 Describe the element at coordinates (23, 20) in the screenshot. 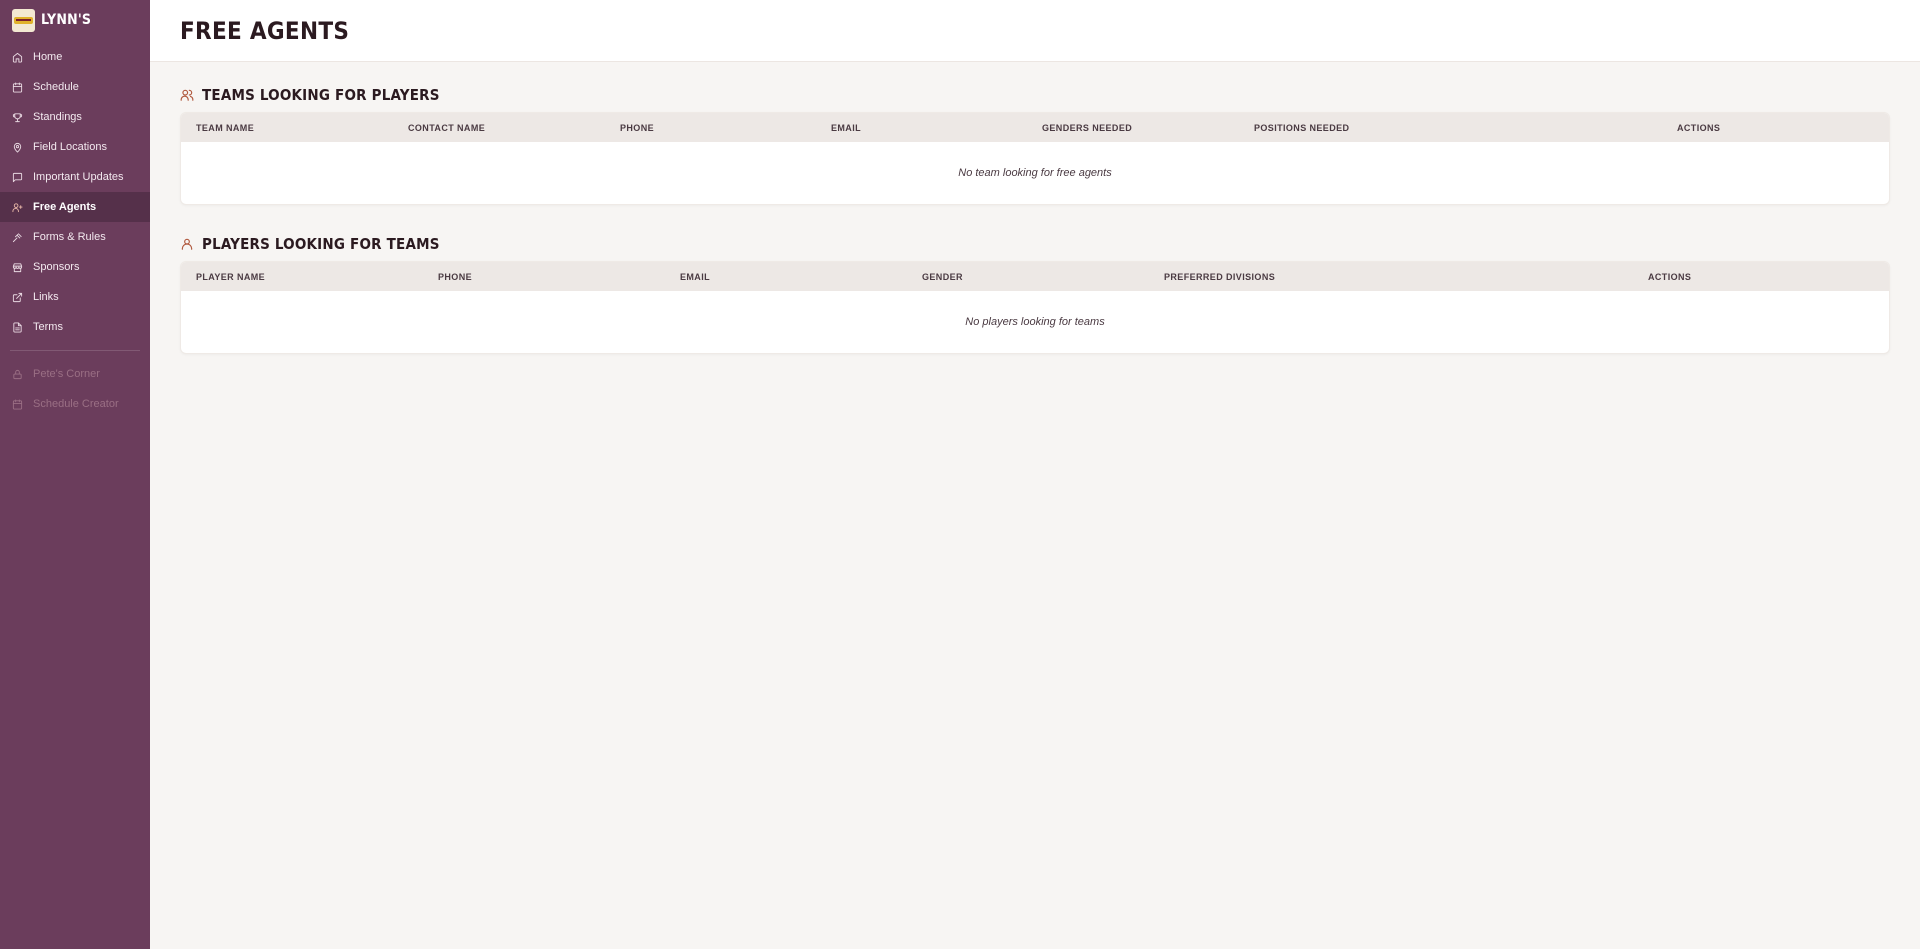

I see `lynns-logo-icon` at that location.